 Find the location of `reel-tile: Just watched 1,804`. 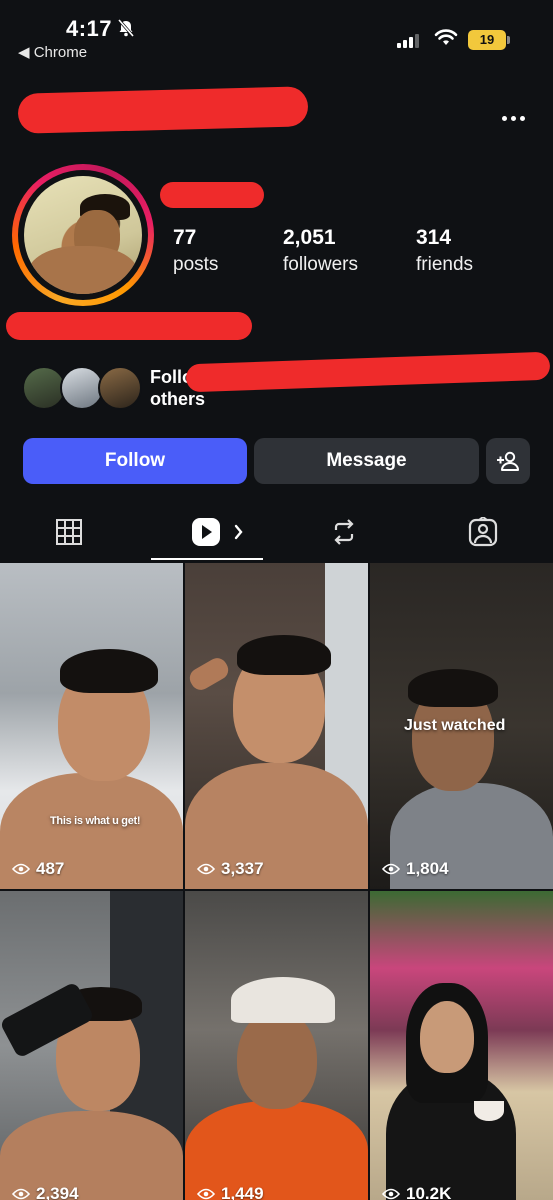

reel-tile: Just watched 1,804 is located at coordinates (461, 726).